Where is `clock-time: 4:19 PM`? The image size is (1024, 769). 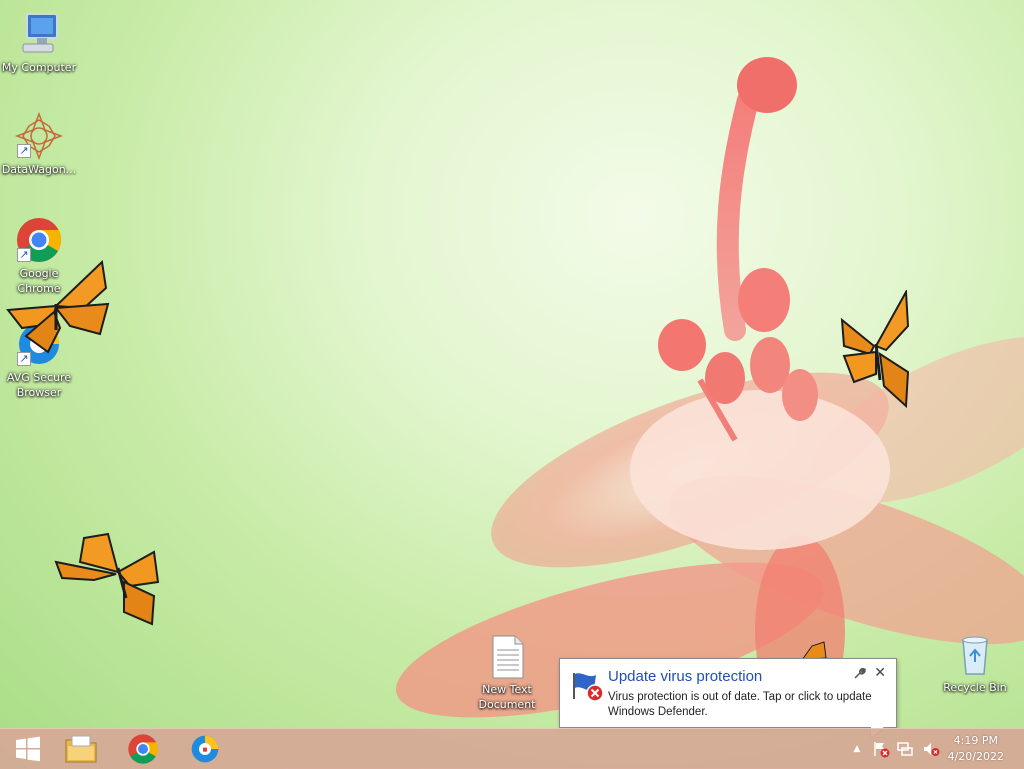 clock-time: 4:19 PM is located at coordinates (975, 740).